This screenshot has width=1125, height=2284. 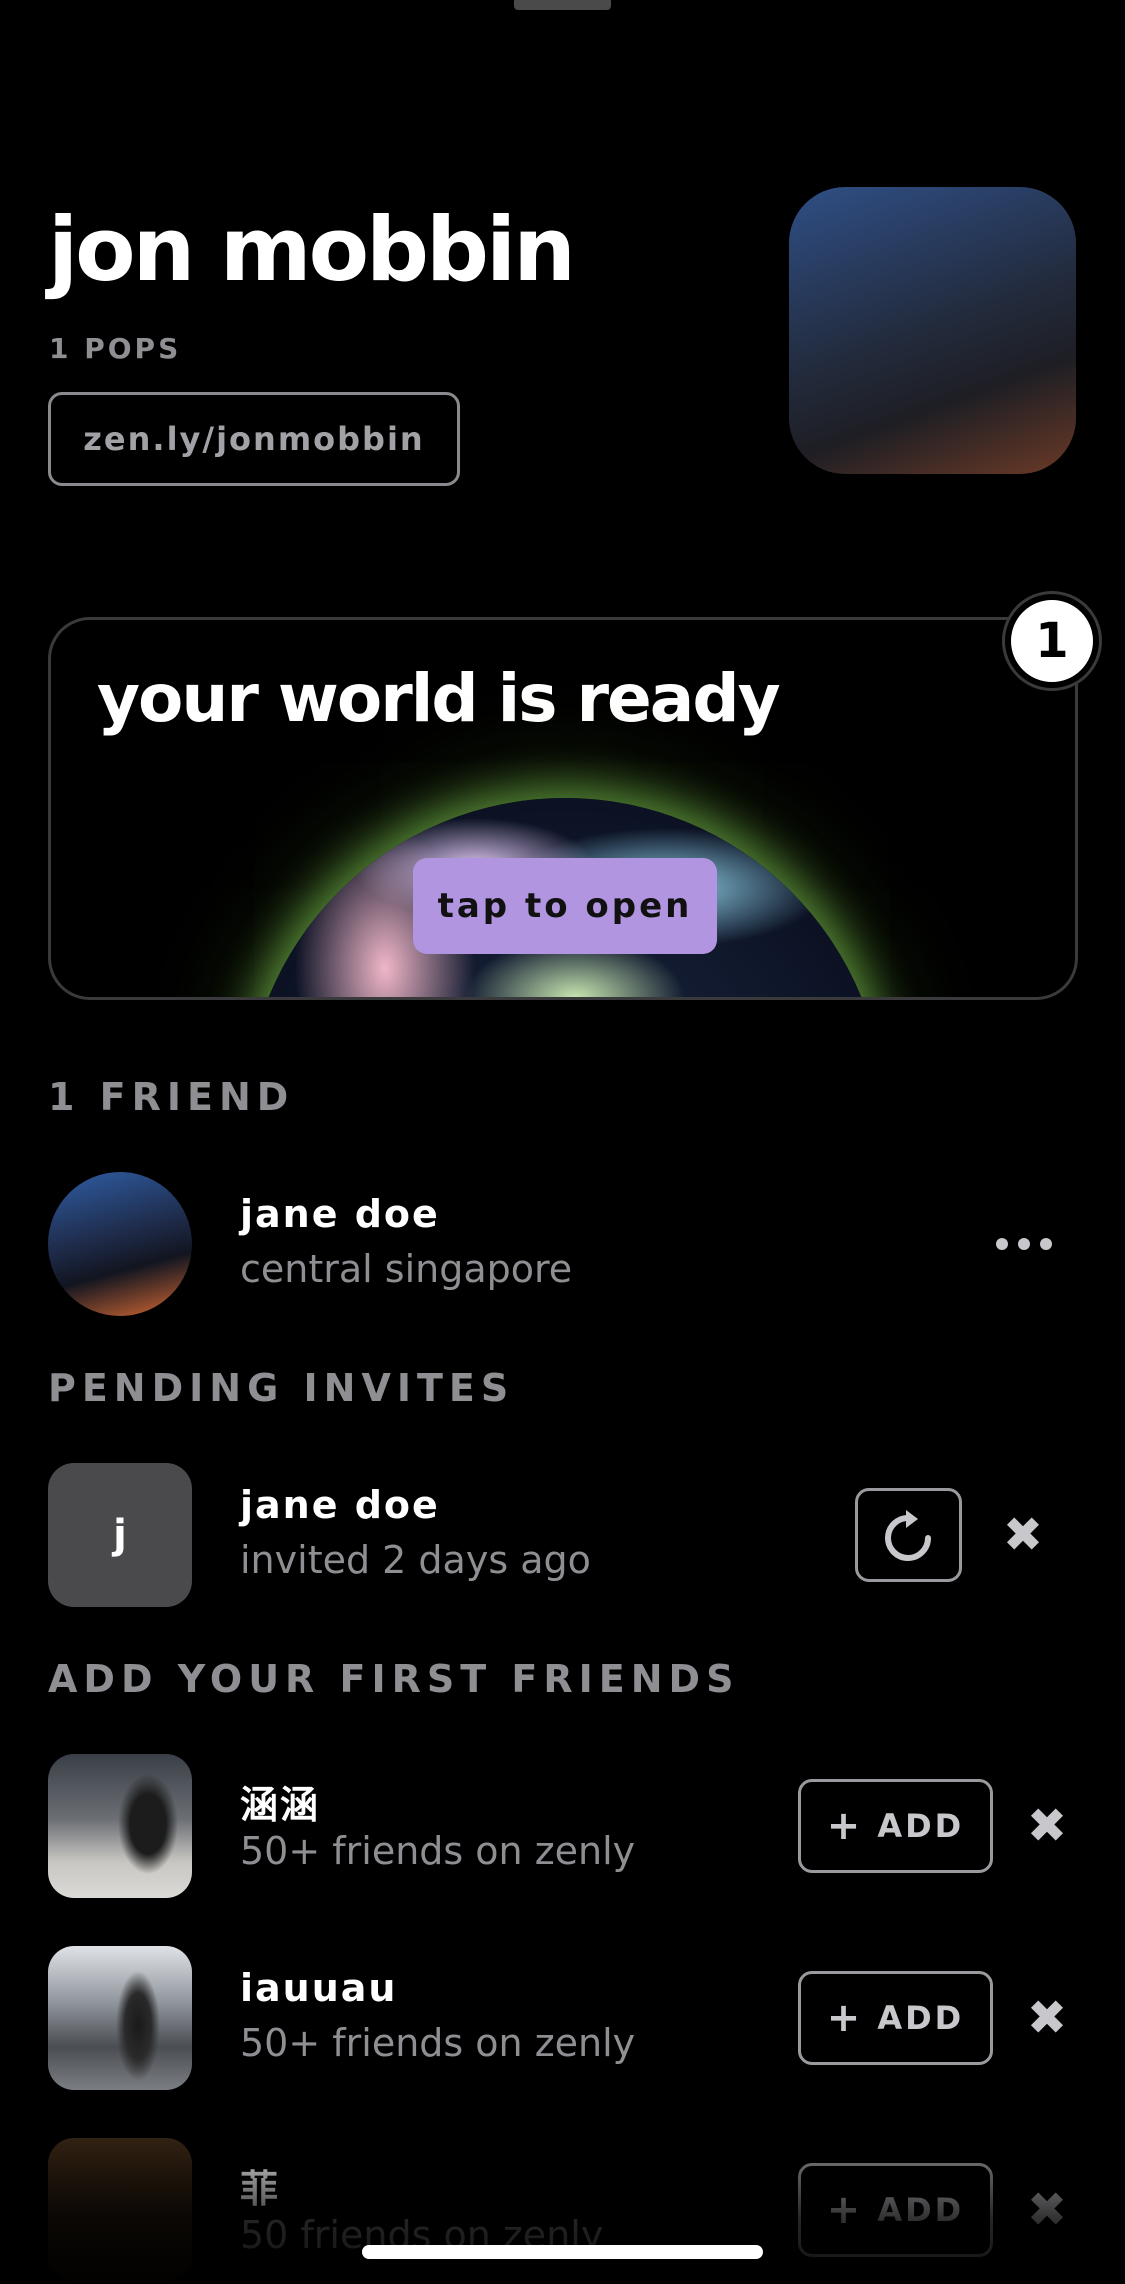 What do you see at coordinates (260, 2185) in the screenshot?
I see `suggestion-name: 菲` at bounding box center [260, 2185].